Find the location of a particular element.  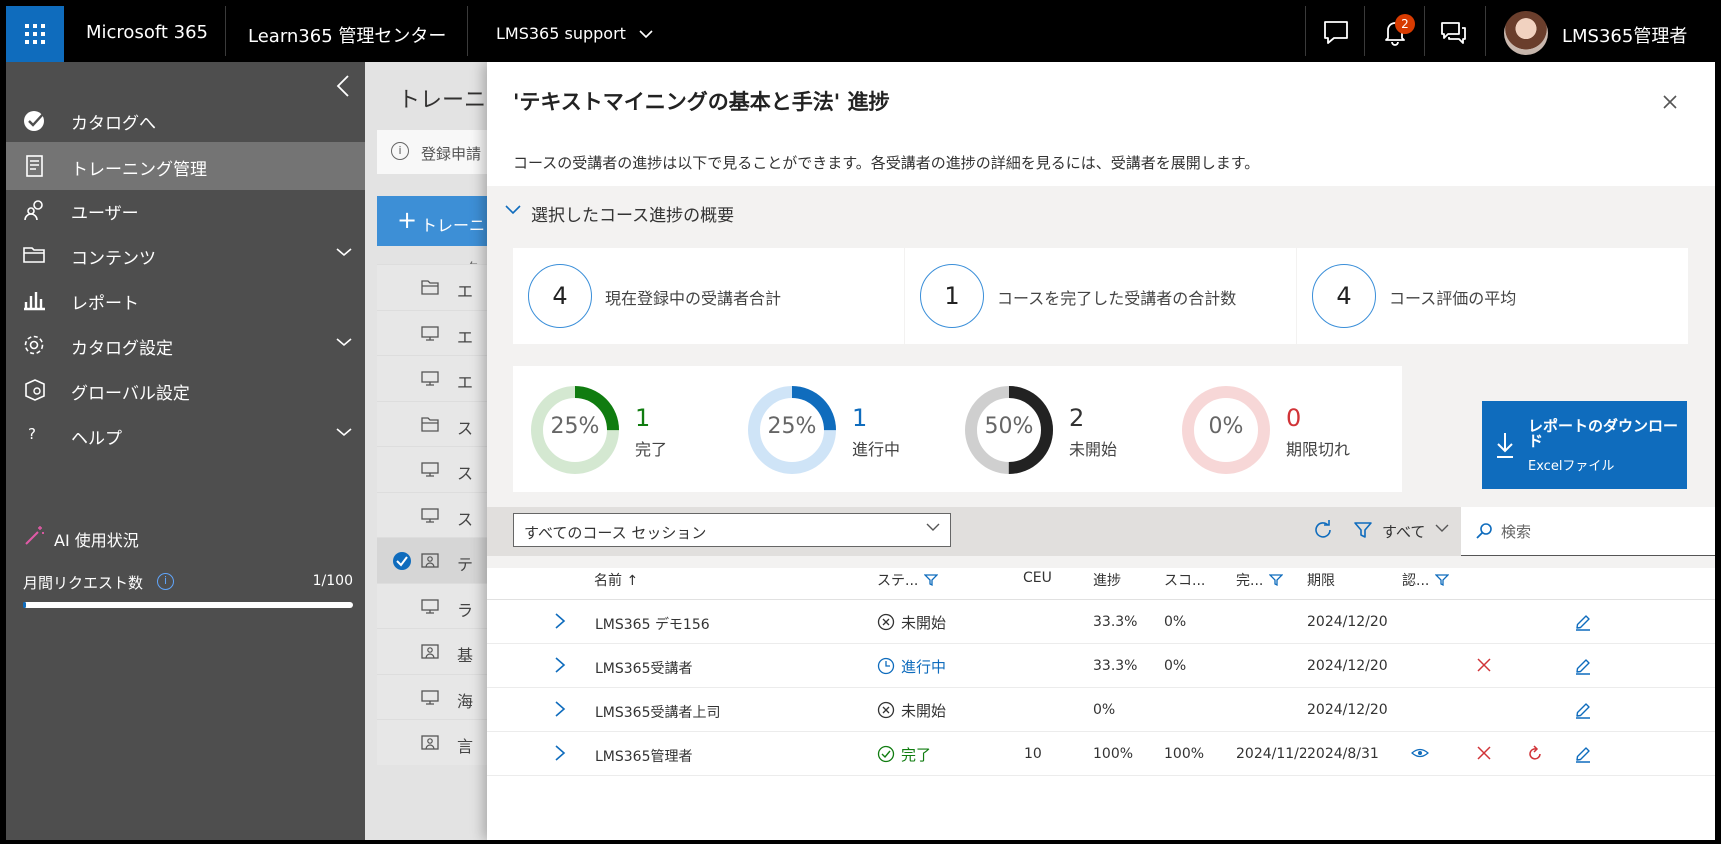

folder-icon is located at coordinates (34, 255).